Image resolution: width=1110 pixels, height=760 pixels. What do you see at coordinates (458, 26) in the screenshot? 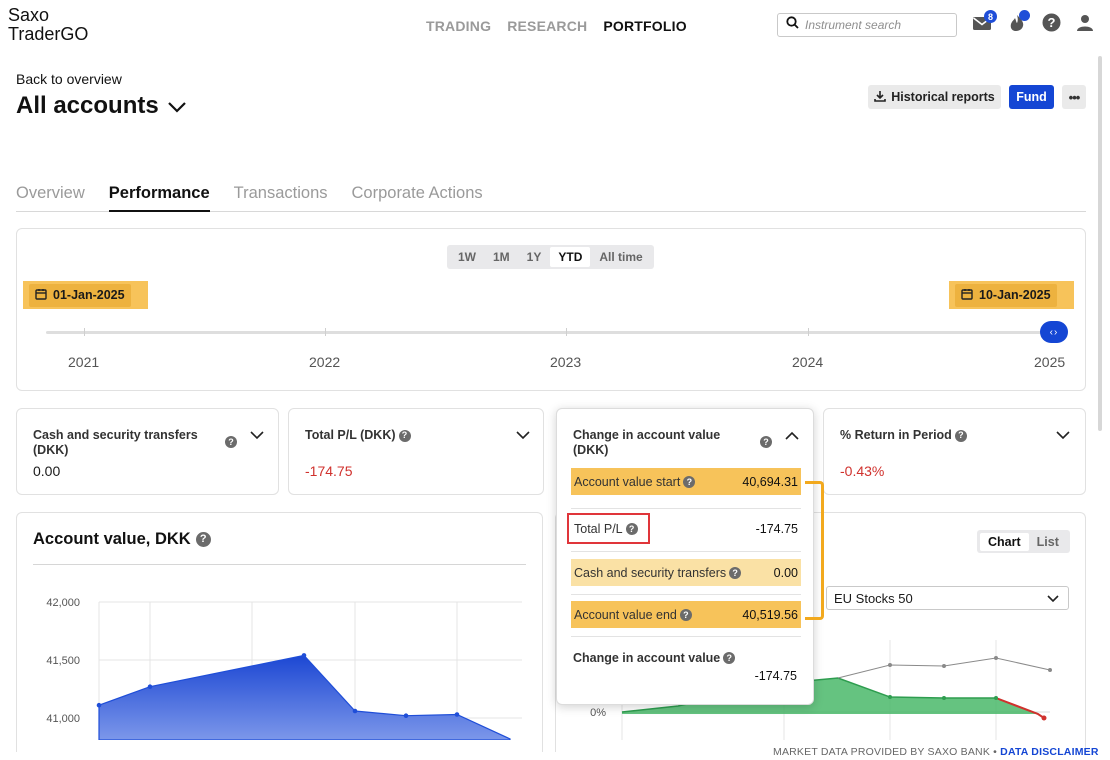
I see `nav-trading: TRADING` at bounding box center [458, 26].